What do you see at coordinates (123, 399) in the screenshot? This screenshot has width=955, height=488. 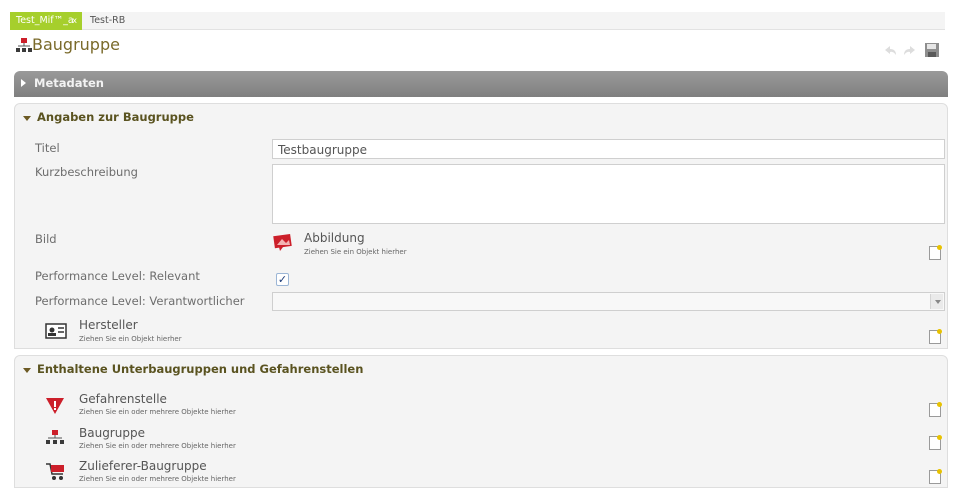 I see `gefahrenstelle-title: Gefahrenstelle` at bounding box center [123, 399].